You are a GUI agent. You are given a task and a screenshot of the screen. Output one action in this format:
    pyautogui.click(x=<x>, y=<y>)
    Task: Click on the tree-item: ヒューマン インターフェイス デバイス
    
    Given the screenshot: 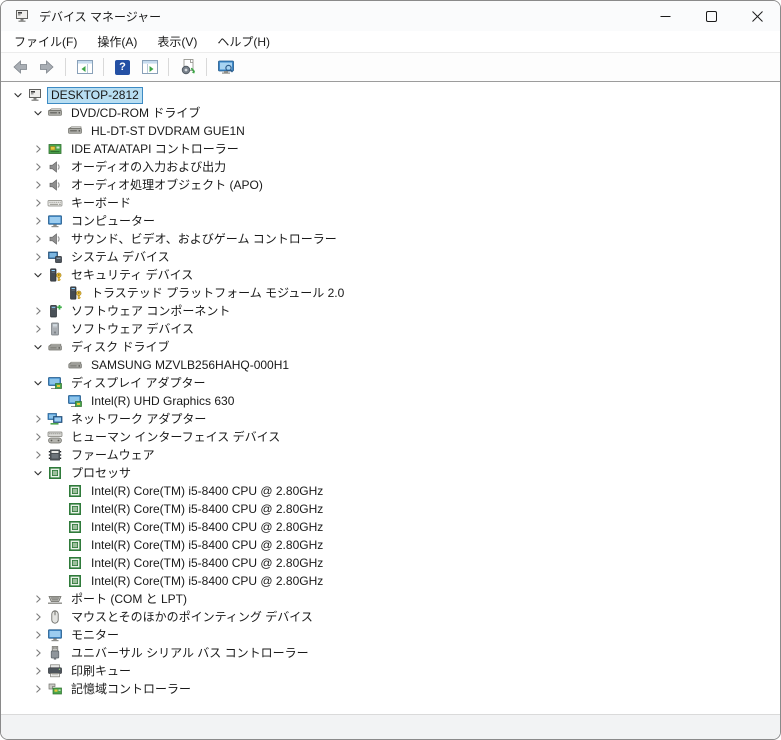 What is the action you would take?
    pyautogui.click(x=390, y=437)
    